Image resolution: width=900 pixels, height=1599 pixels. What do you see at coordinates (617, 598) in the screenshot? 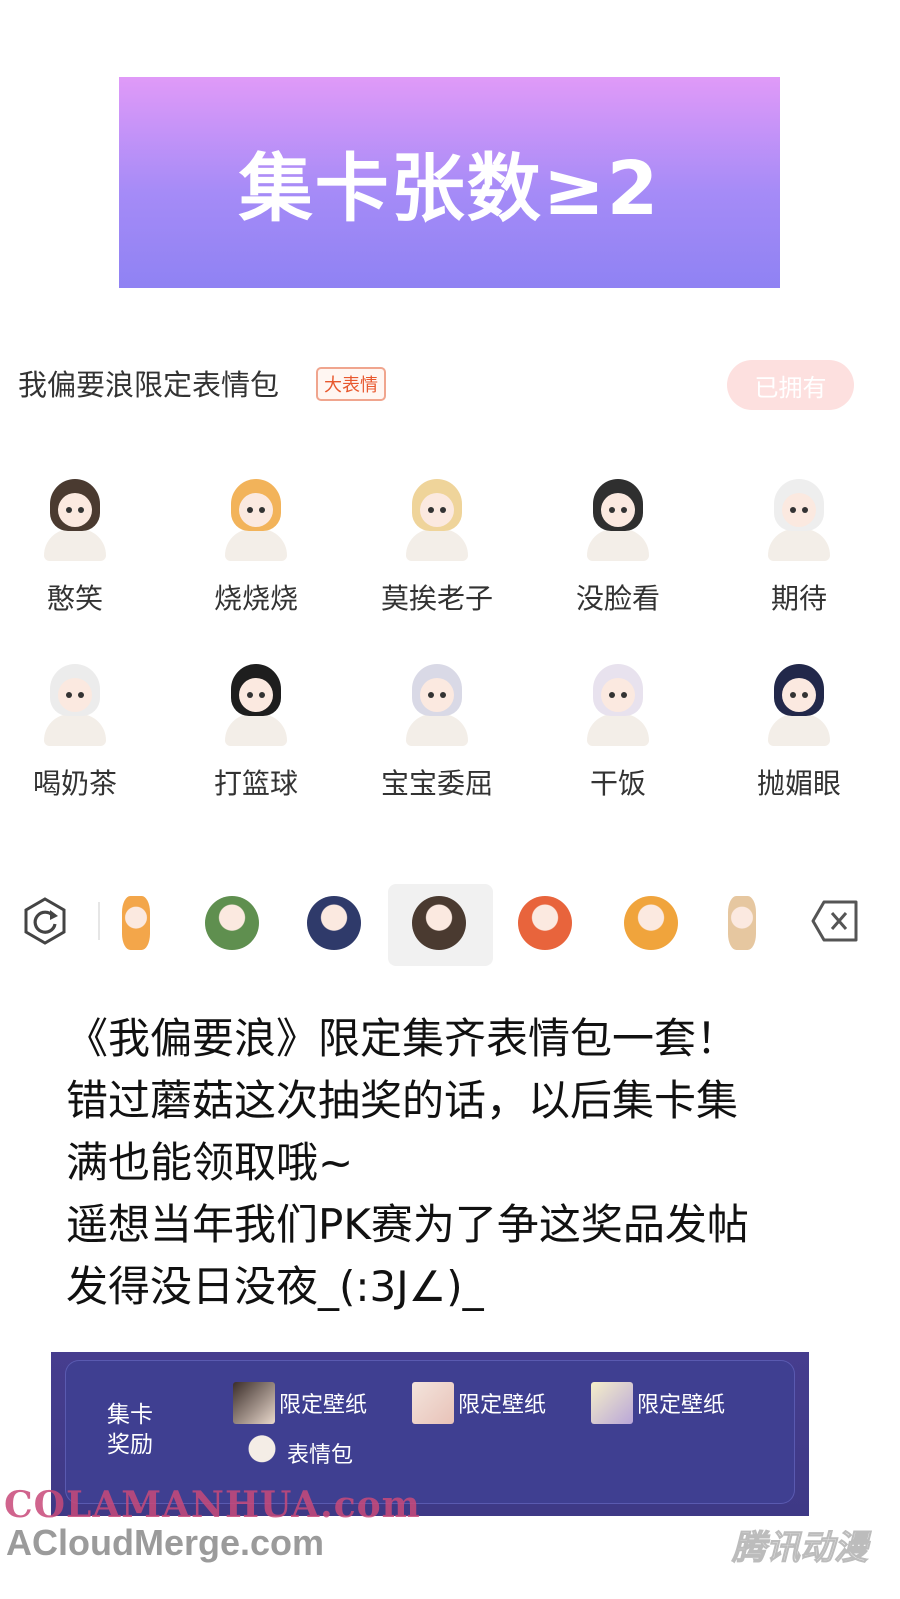
I see `sticker-label: 没脸看` at bounding box center [617, 598].